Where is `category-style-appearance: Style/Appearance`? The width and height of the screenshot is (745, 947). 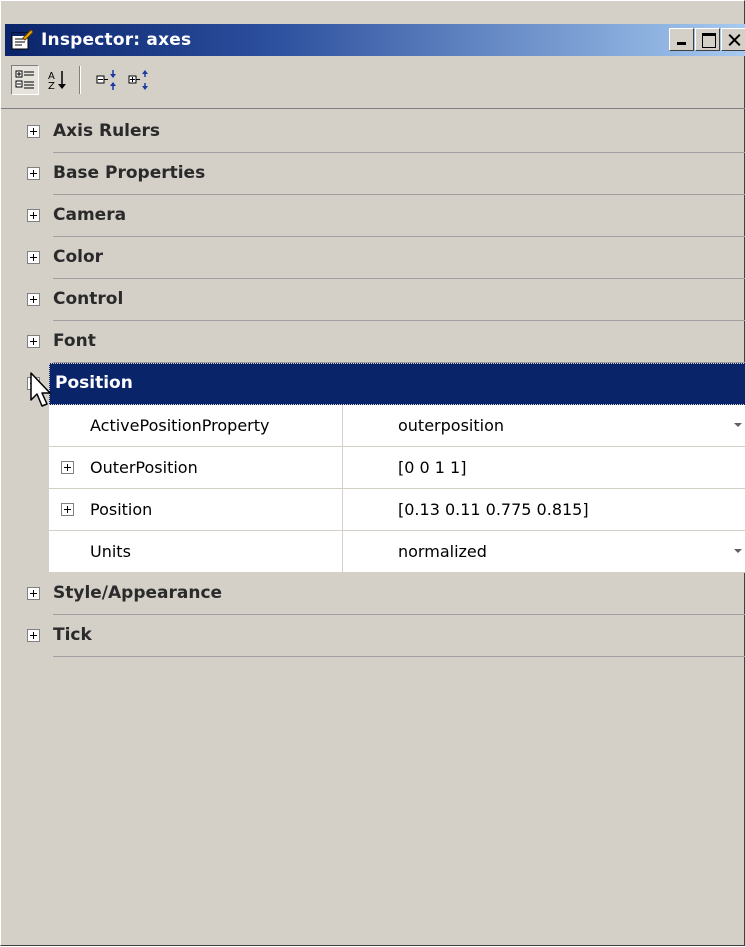 category-style-appearance: Style/Appearance is located at coordinates (373, 594).